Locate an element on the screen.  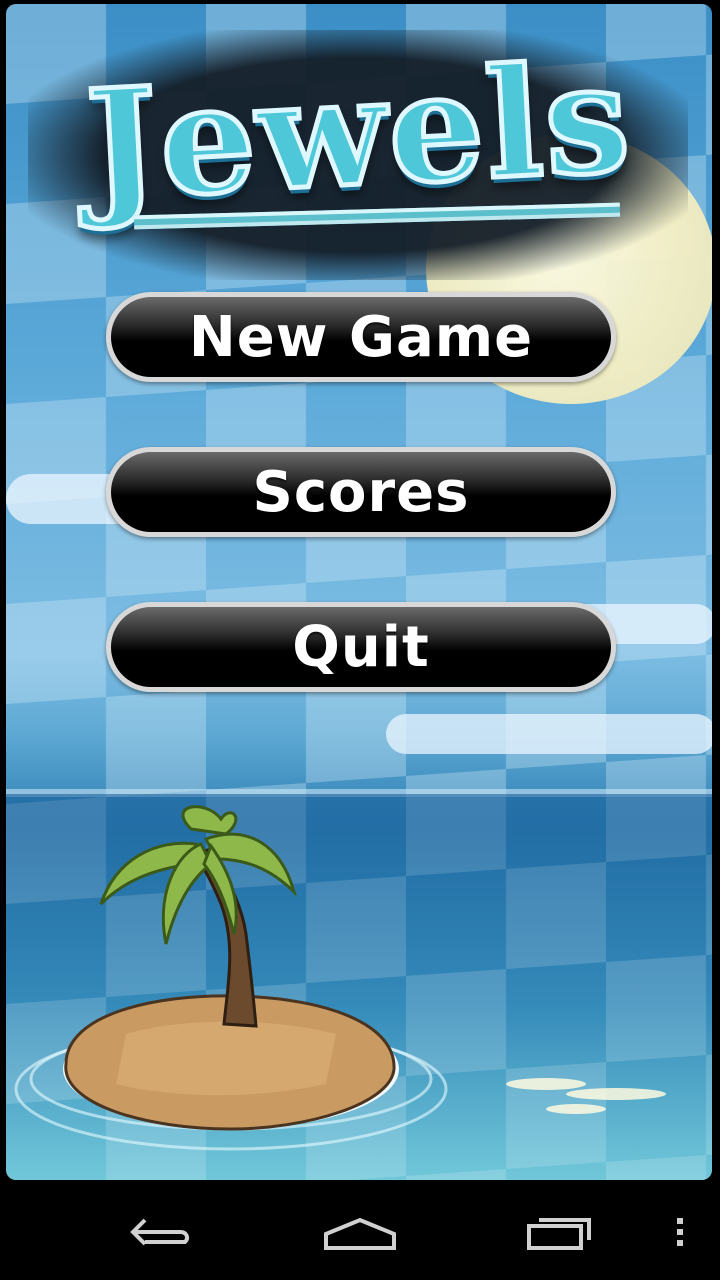
new-game-label: New Game is located at coordinates (361, 337).